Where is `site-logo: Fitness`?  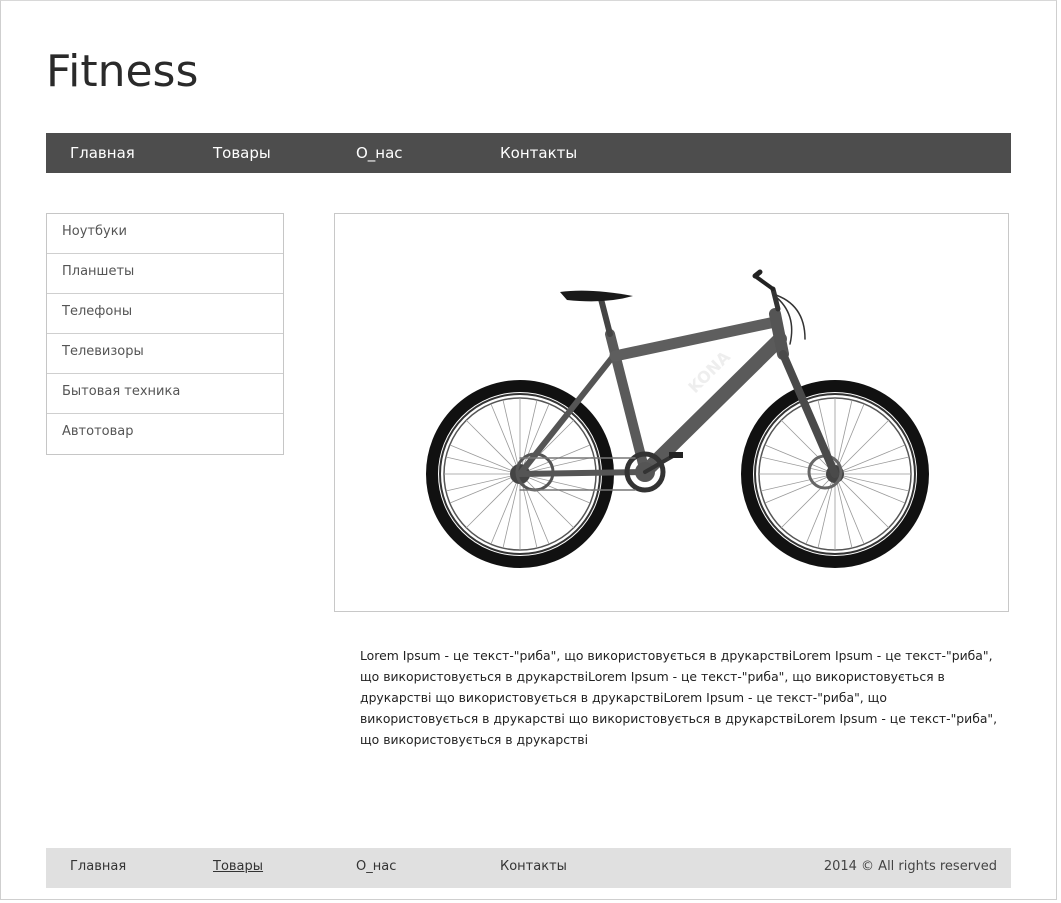
site-logo: Fitness is located at coordinates (122, 72).